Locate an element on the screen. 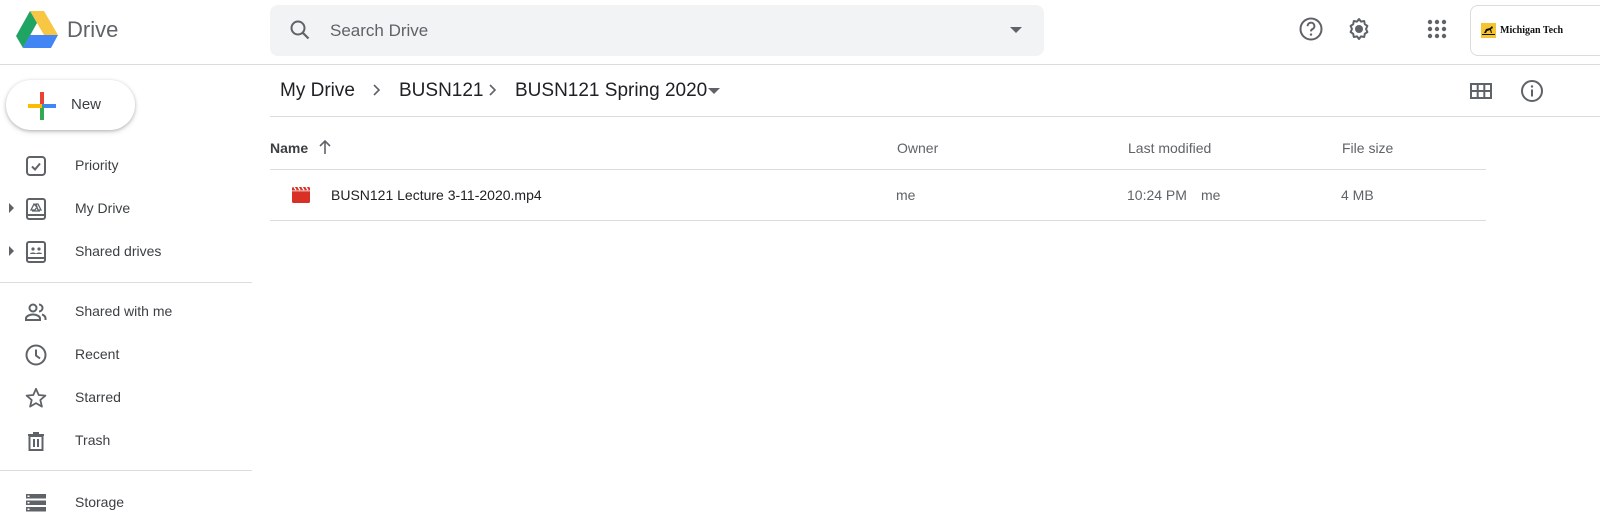  new-button-label: New is located at coordinates (86, 104).